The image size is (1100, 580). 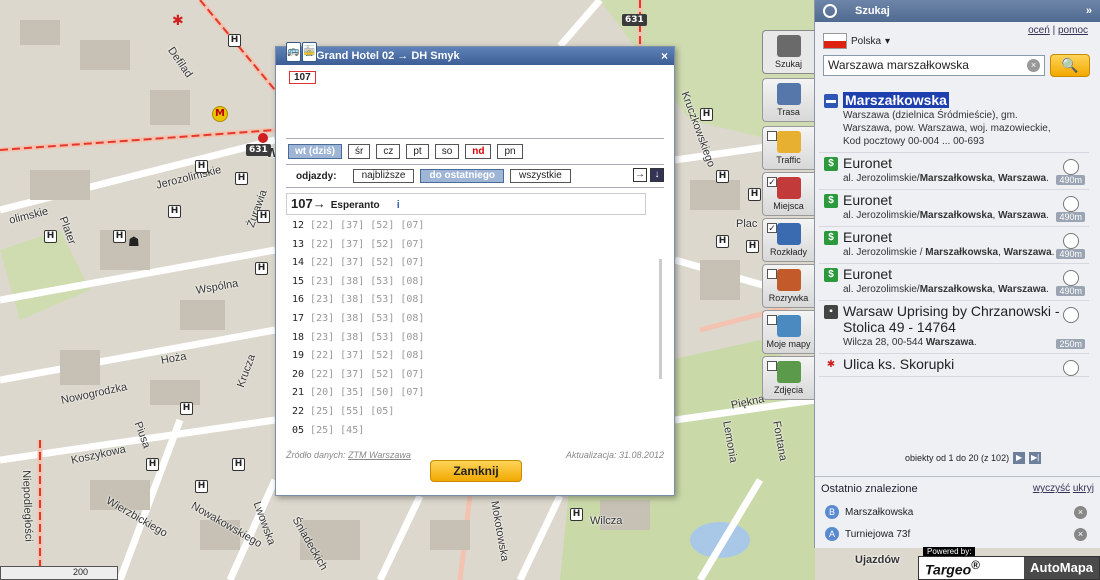 I want to click on day-tab: cz, so click(x=388, y=151).